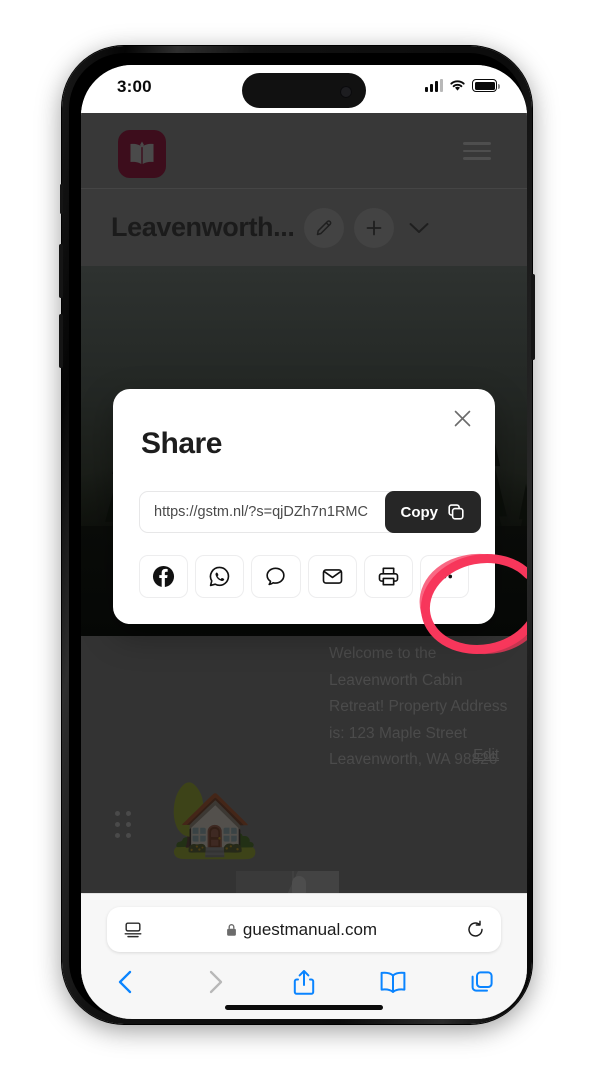 Image resolution: width=594 pixels, height=1072 pixels. What do you see at coordinates (533, 317) in the screenshot?
I see `power-button` at bounding box center [533, 317].